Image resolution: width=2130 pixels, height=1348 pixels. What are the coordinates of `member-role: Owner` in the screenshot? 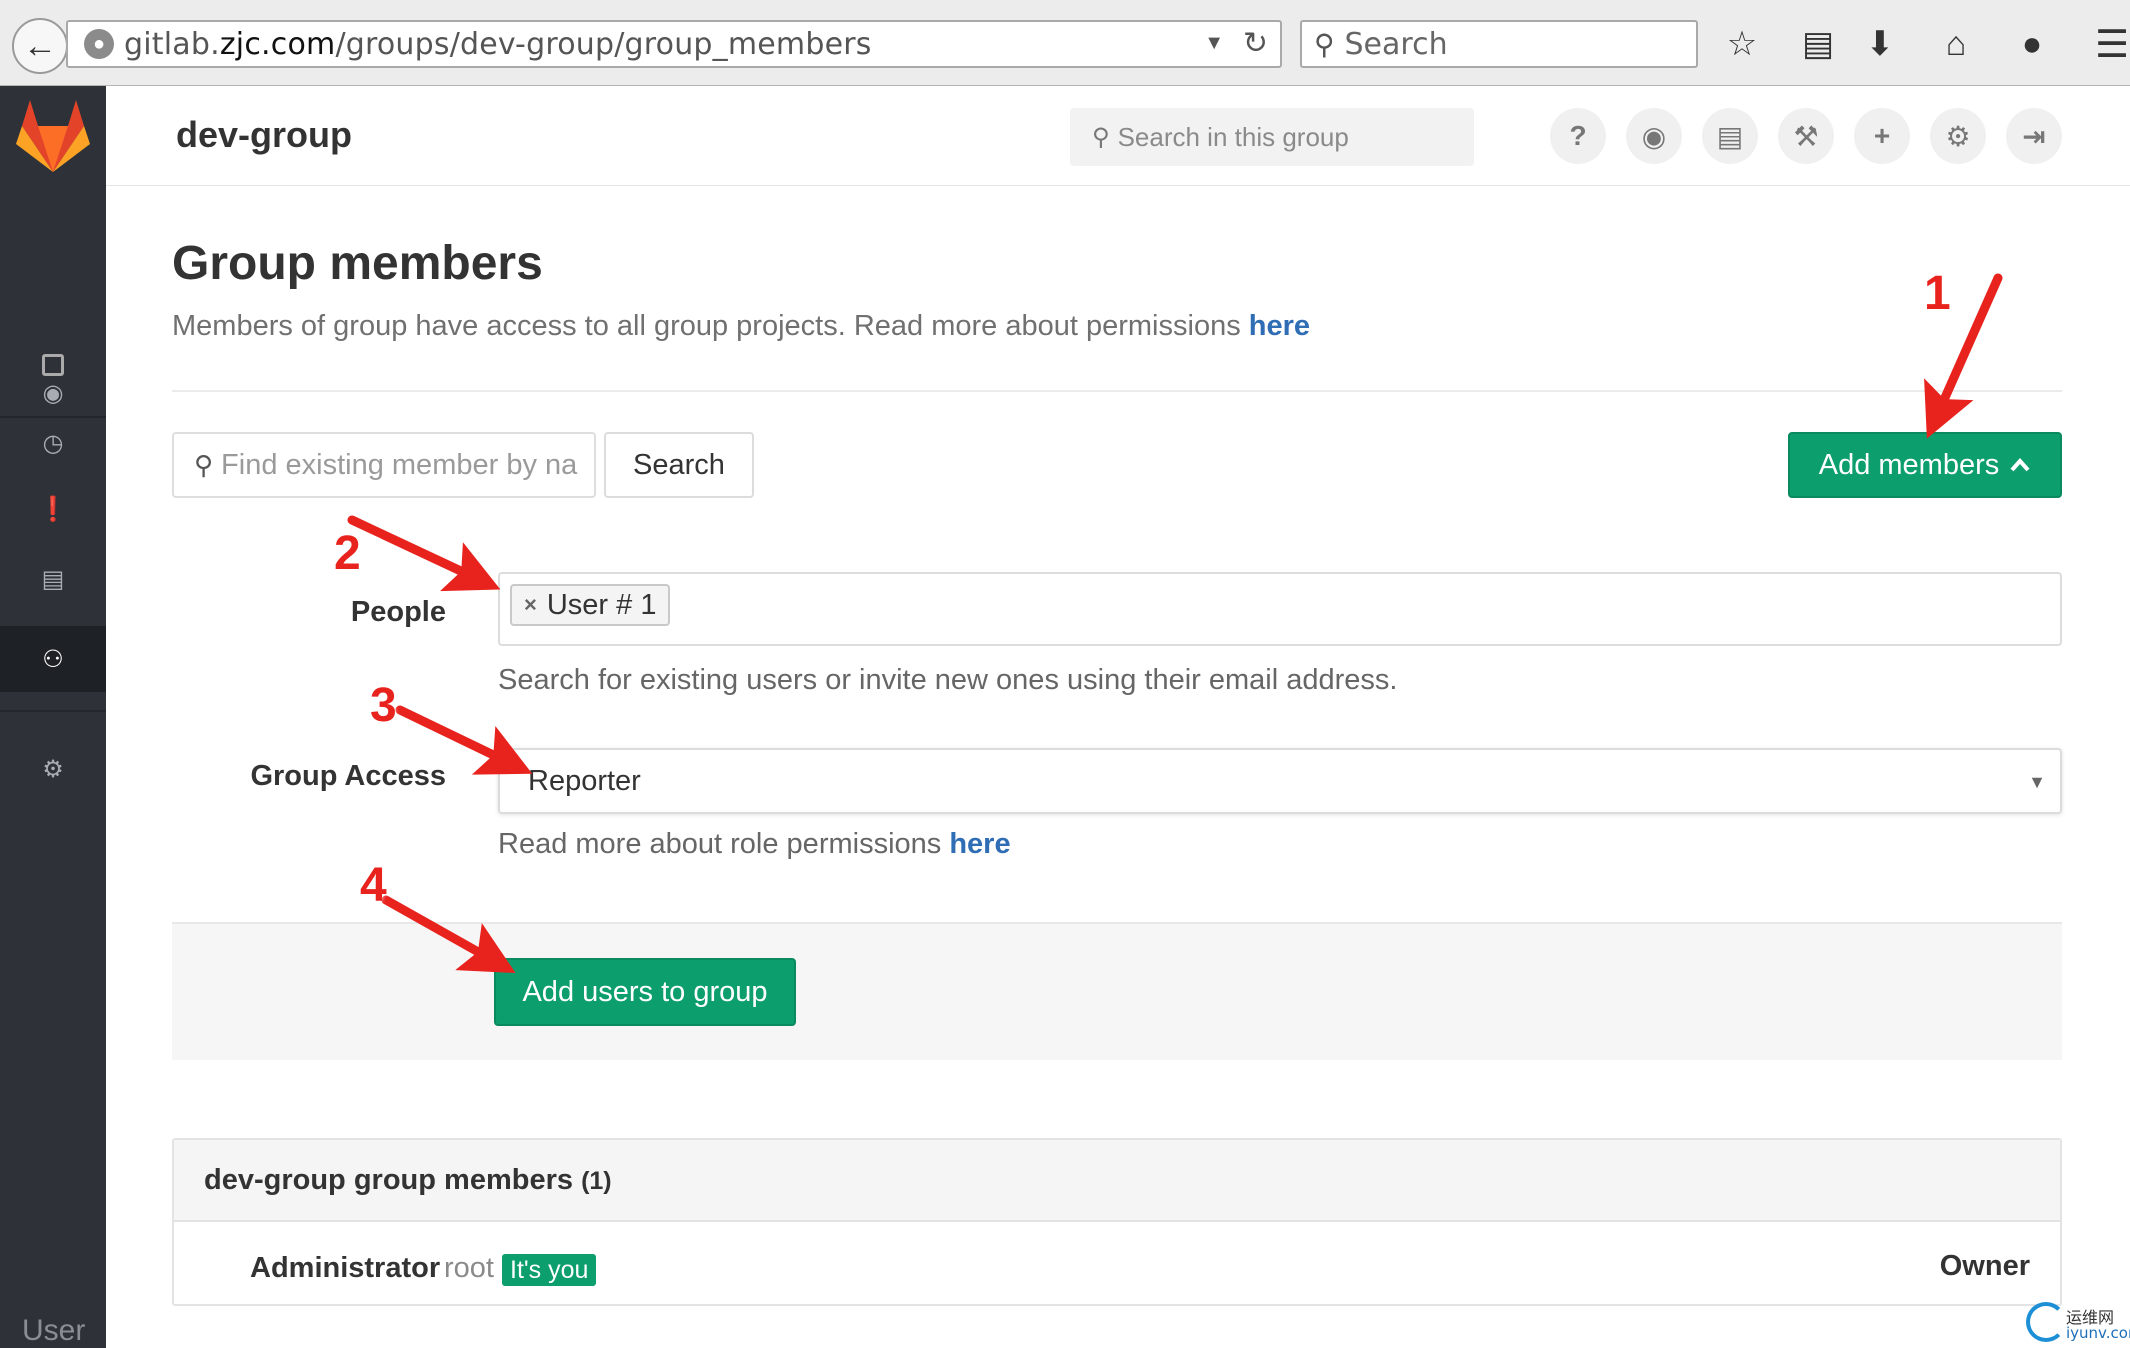 It's located at (1984, 1266).